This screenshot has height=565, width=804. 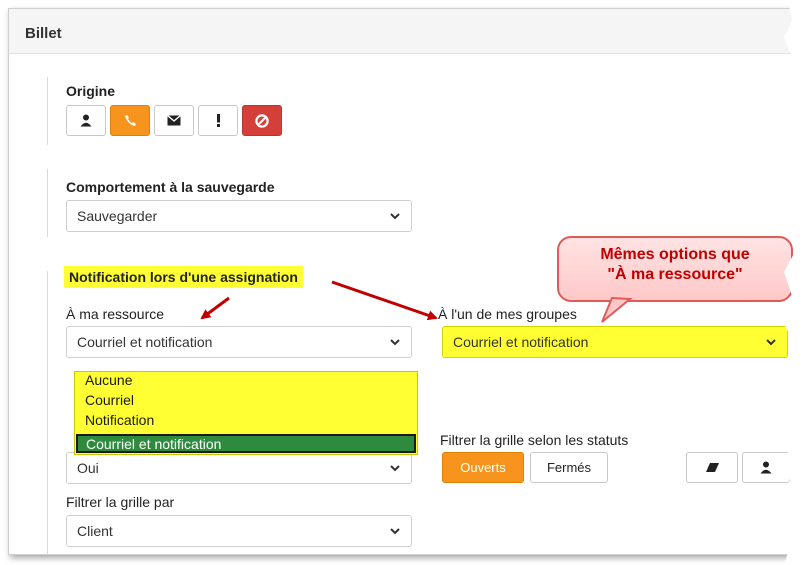 I want to click on exclamation-icon, so click(x=218, y=120).